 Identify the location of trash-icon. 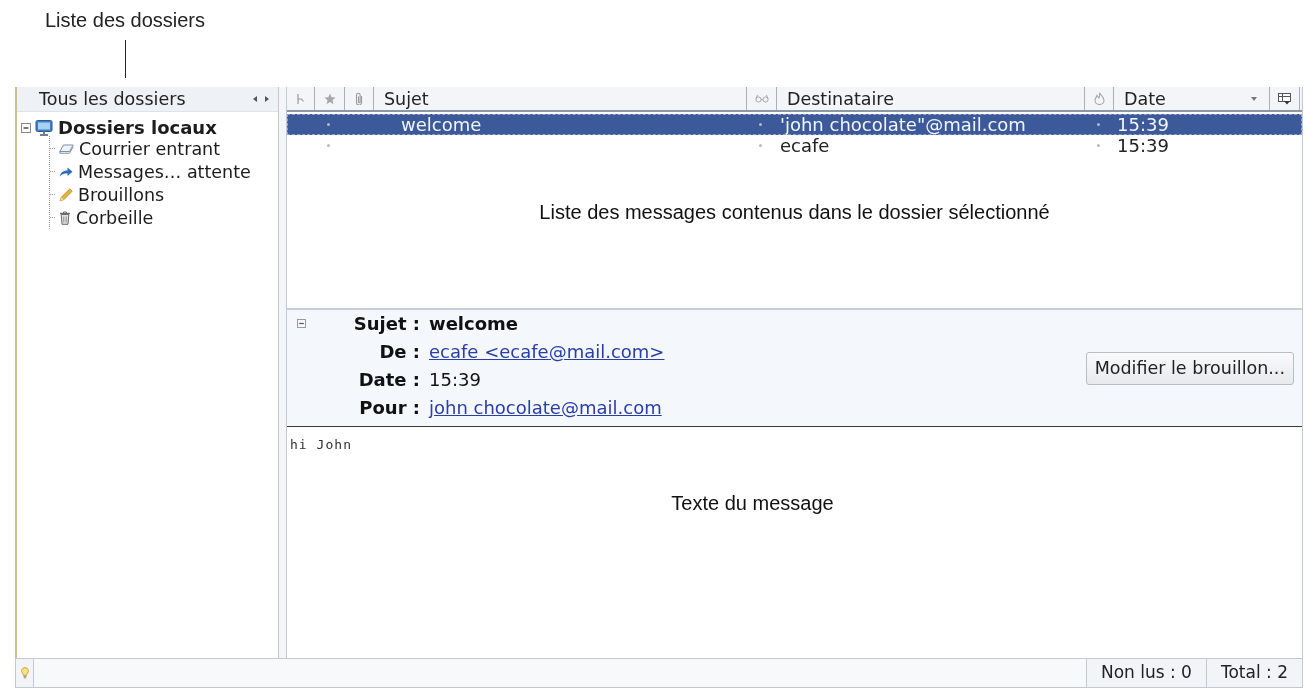
(65, 217).